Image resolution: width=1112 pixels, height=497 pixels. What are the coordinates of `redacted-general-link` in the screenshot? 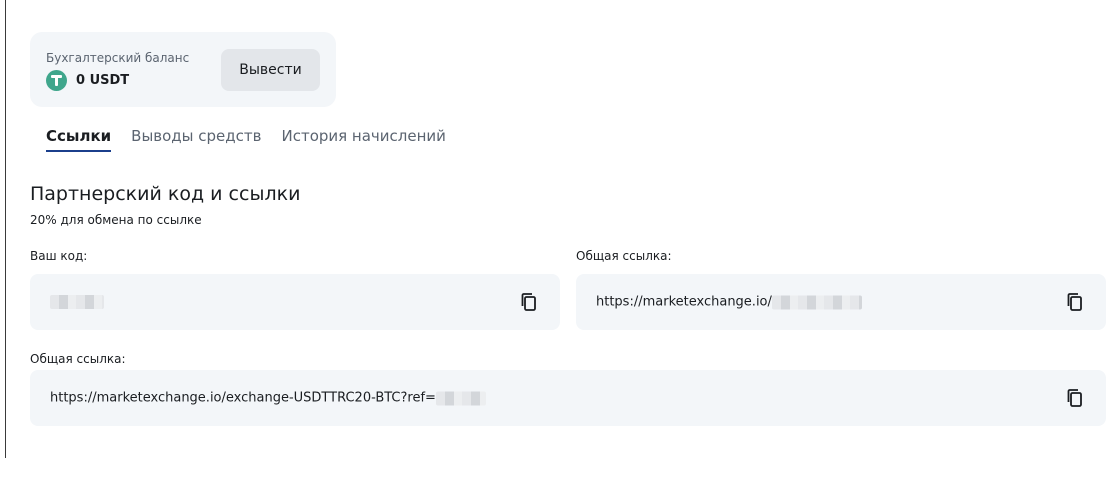 It's located at (816, 302).